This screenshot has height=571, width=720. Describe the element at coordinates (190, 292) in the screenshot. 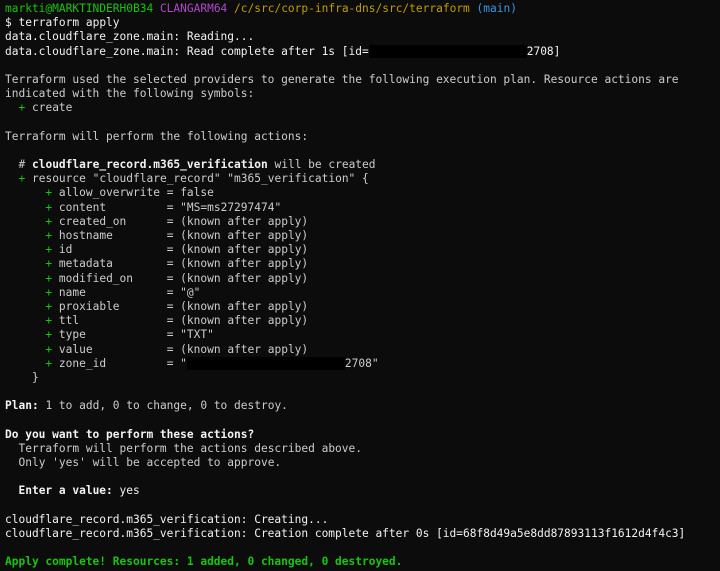

I see `attribute-value: "@"` at that location.